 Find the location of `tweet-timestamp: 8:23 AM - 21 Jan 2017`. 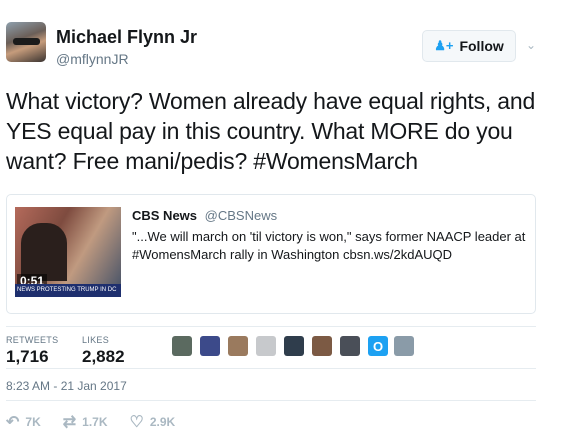

tweet-timestamp: 8:23 AM - 21 Jan 2017 is located at coordinates (66, 386).